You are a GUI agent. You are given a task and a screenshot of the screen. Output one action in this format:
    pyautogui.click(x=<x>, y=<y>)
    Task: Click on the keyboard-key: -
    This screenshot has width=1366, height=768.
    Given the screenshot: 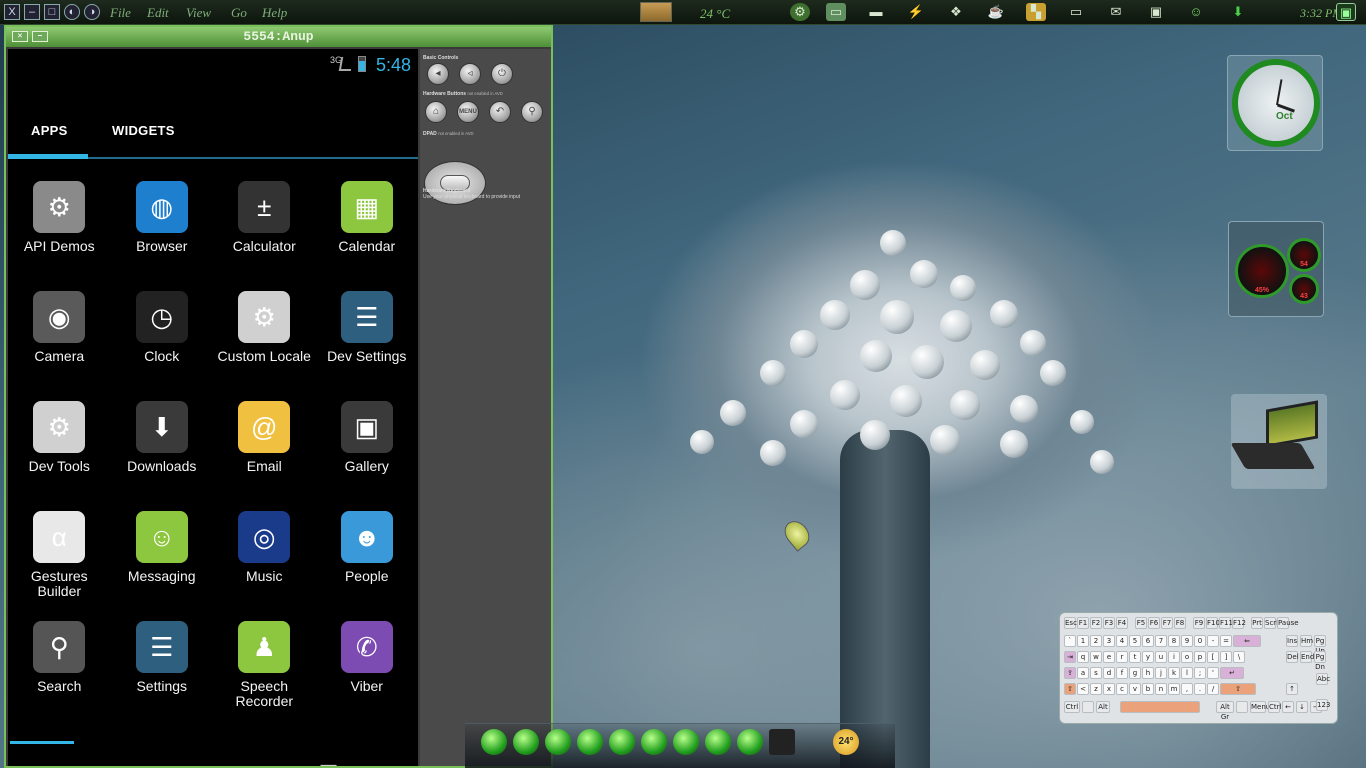 What is the action you would take?
    pyautogui.click(x=1213, y=641)
    